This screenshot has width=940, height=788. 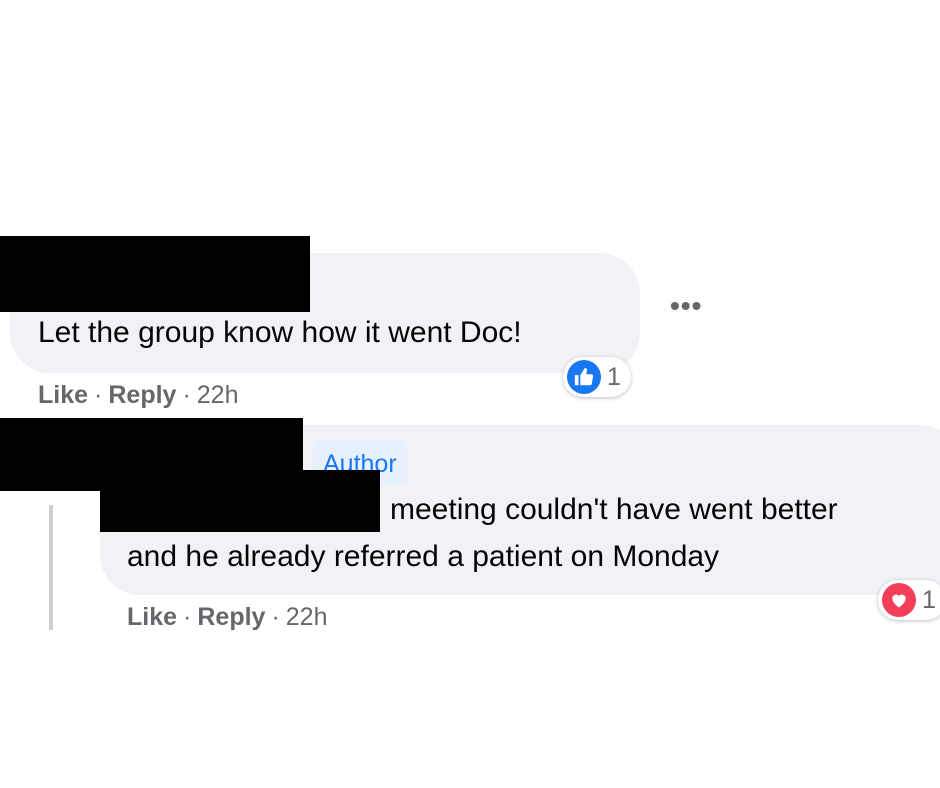 What do you see at coordinates (584, 377) in the screenshot?
I see `like-reaction-icon` at bounding box center [584, 377].